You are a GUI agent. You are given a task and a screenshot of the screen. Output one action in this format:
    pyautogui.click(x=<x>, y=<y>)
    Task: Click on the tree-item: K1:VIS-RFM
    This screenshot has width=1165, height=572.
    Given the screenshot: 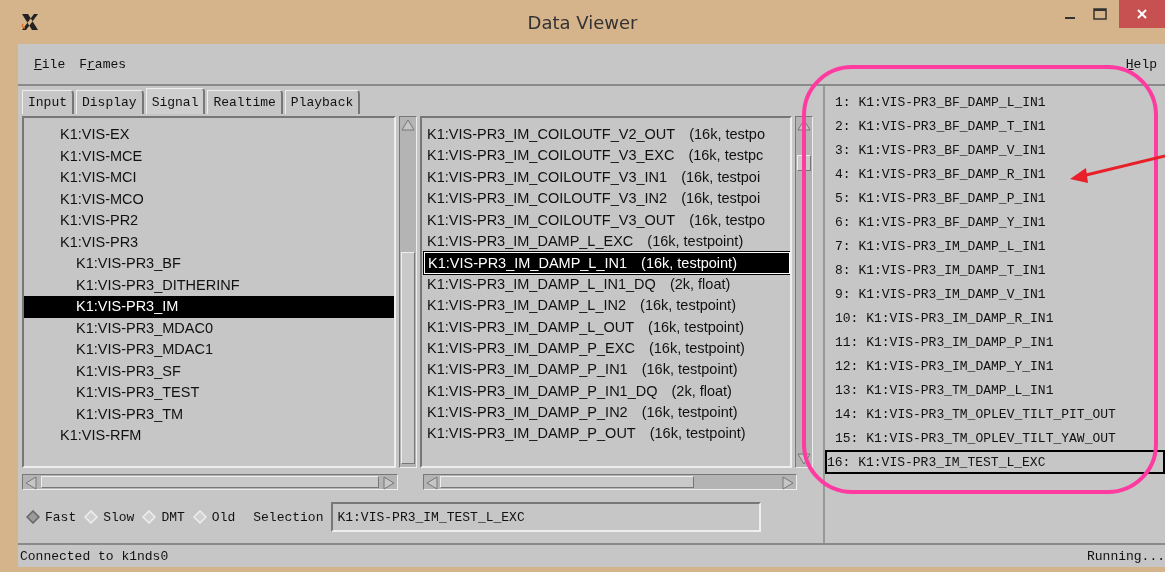 What is the action you would take?
    pyautogui.click(x=209, y=436)
    